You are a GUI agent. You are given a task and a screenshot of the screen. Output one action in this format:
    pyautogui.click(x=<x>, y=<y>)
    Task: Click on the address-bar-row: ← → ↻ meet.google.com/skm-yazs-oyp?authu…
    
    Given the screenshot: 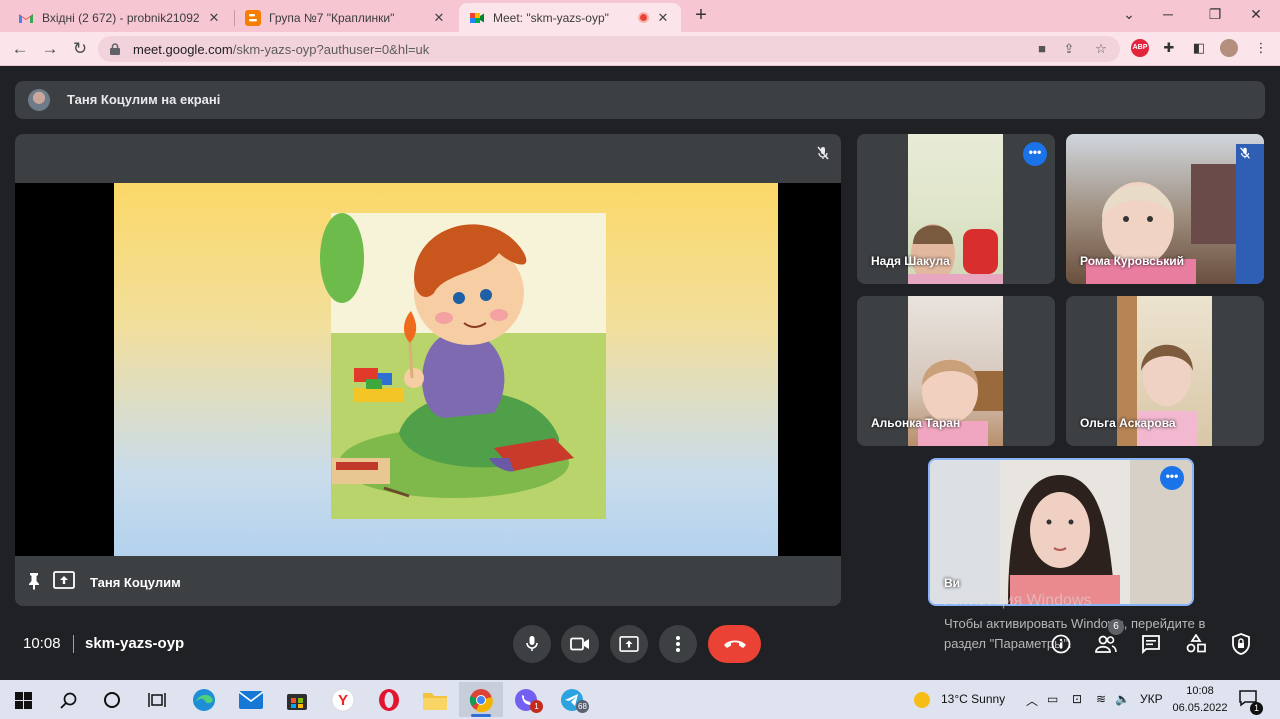 What is the action you would take?
    pyautogui.click(x=640, y=49)
    